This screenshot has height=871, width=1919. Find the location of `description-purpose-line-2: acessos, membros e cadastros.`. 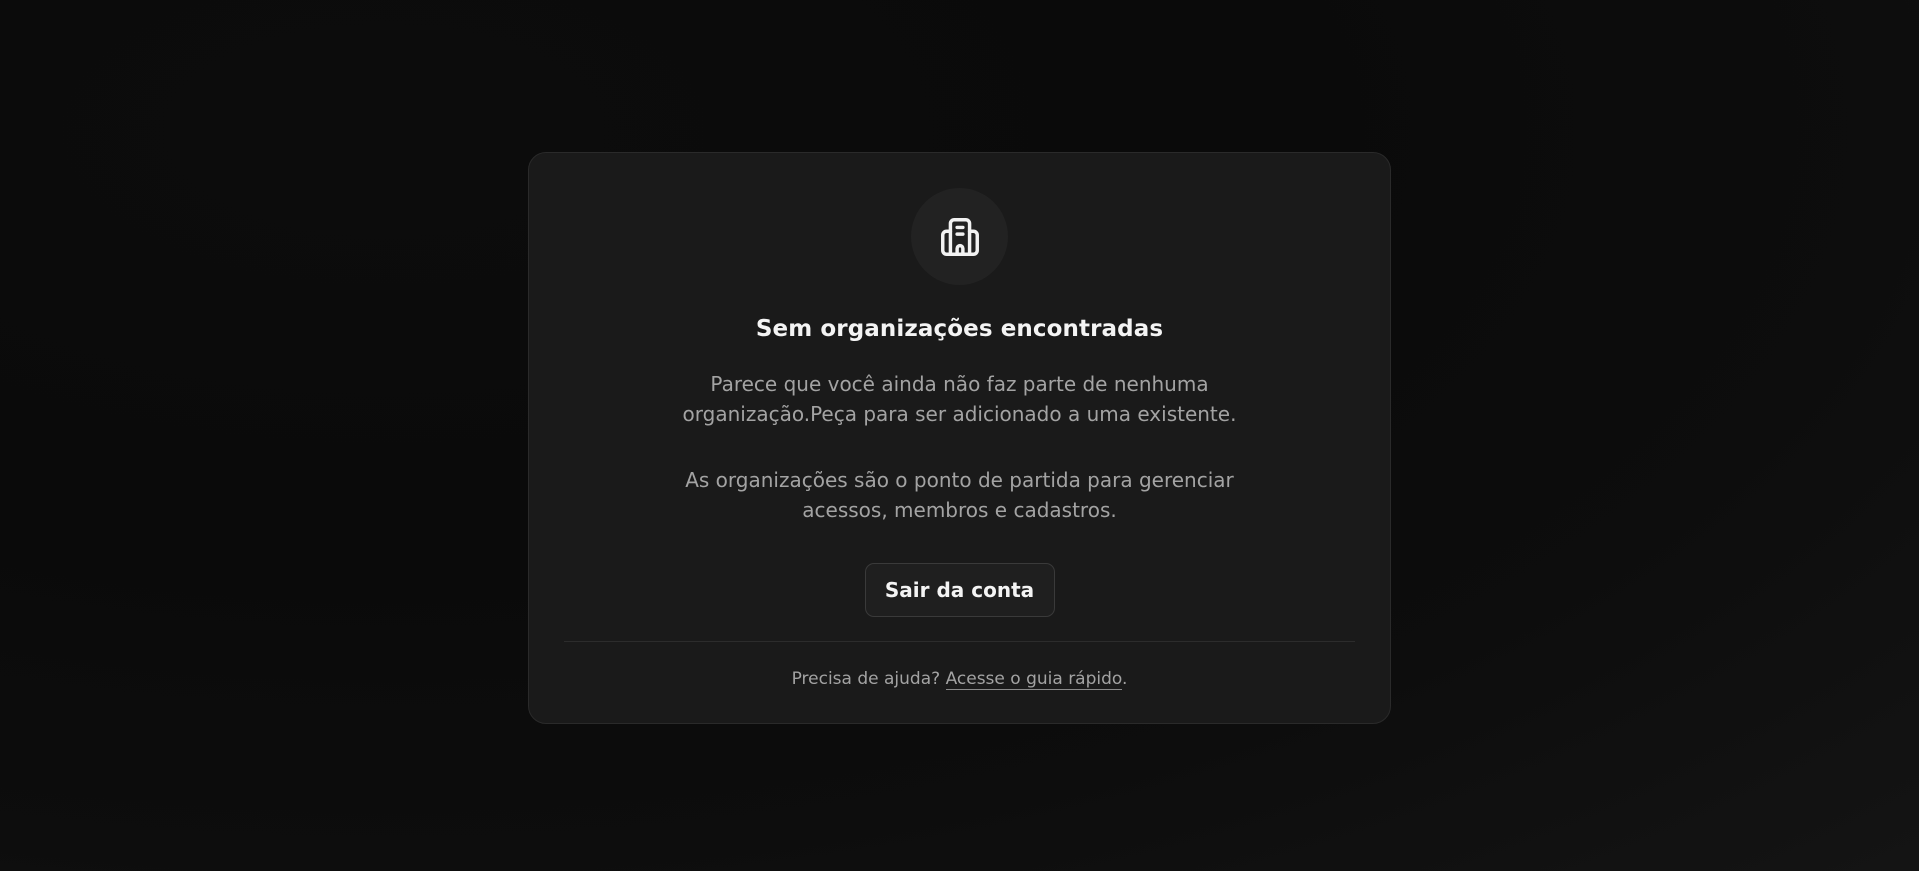

description-purpose-line-2: acessos, membros e cadastros. is located at coordinates (959, 510).